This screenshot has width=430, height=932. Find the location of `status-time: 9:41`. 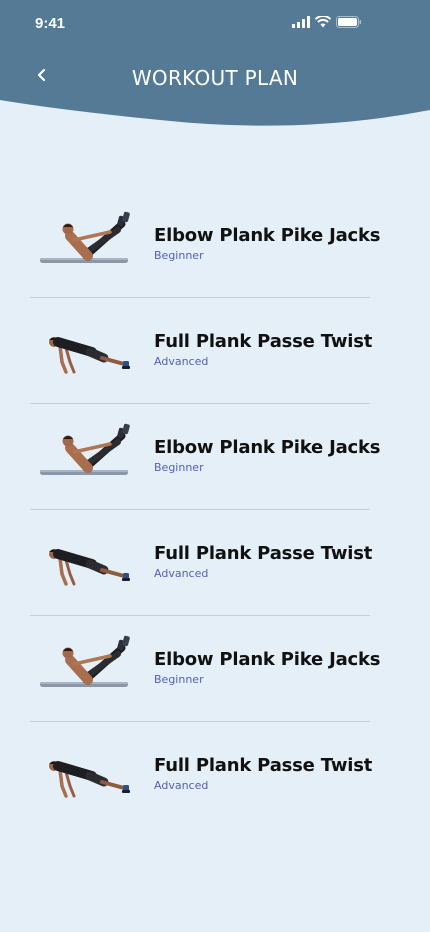

status-time: 9:41 is located at coordinates (50, 23).